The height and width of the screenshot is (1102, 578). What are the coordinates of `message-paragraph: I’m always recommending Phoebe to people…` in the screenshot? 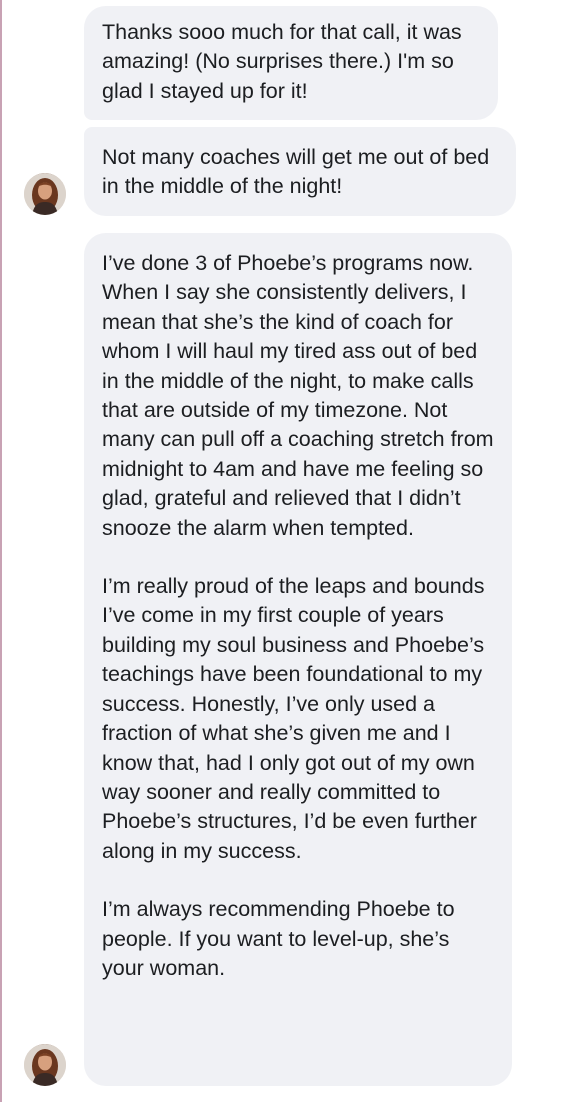 It's located at (278, 938).